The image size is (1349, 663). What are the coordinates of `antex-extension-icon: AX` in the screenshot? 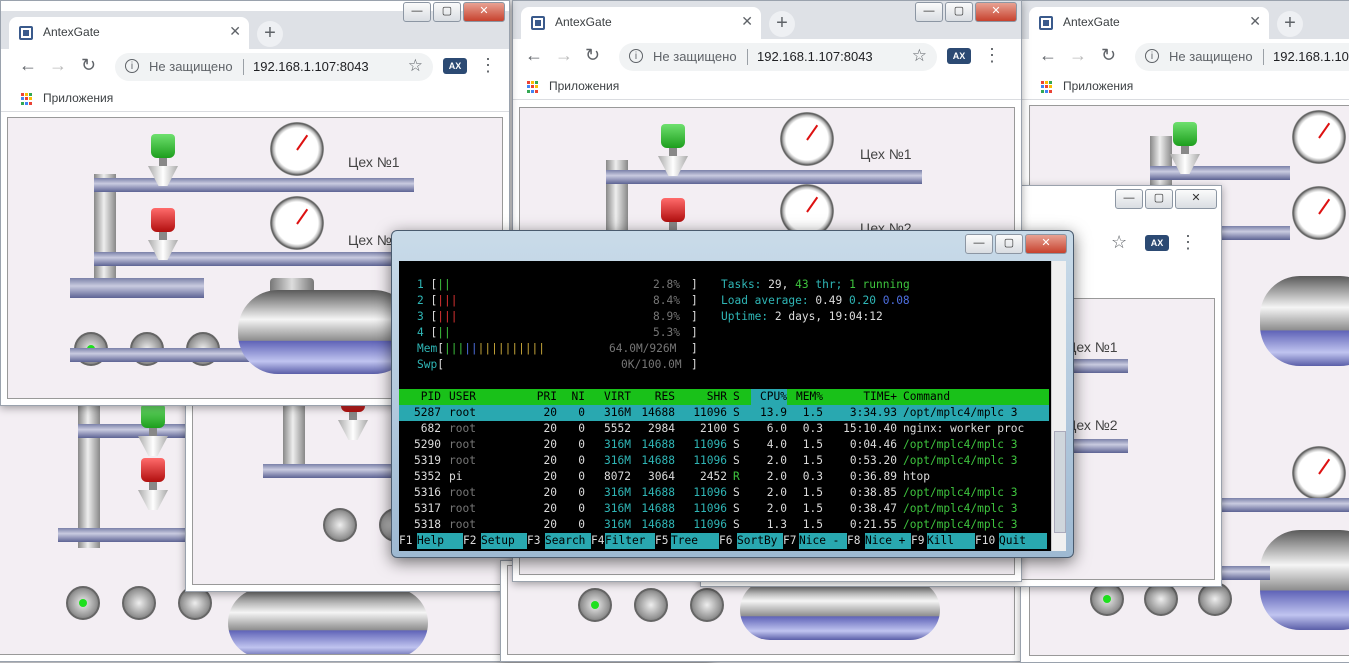 It's located at (455, 66).